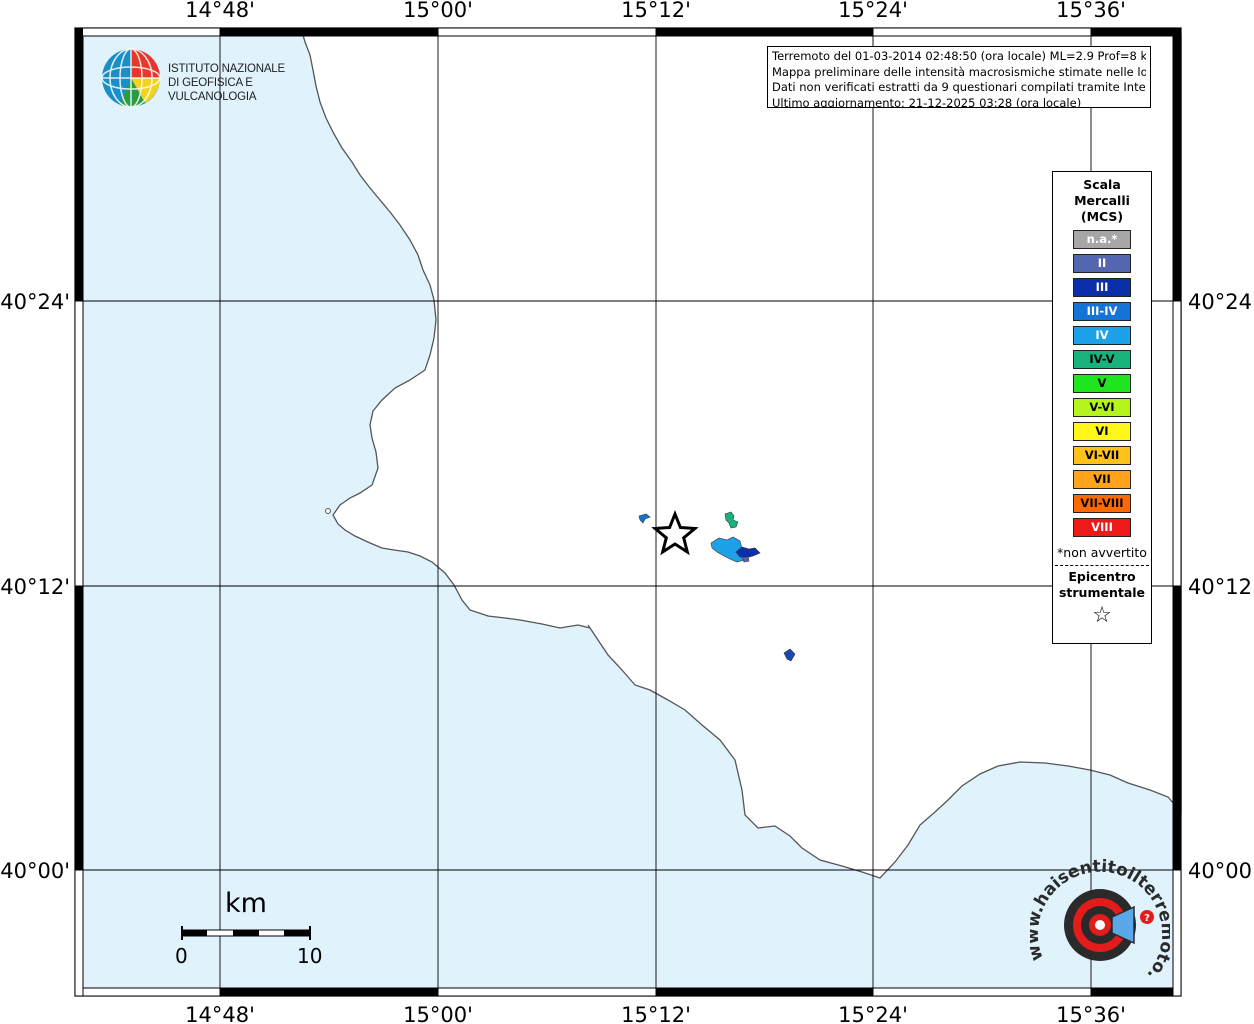 Image resolution: width=1254 pixels, height=1024 pixels. What do you see at coordinates (328, 511) in the screenshot?
I see `islet` at bounding box center [328, 511].